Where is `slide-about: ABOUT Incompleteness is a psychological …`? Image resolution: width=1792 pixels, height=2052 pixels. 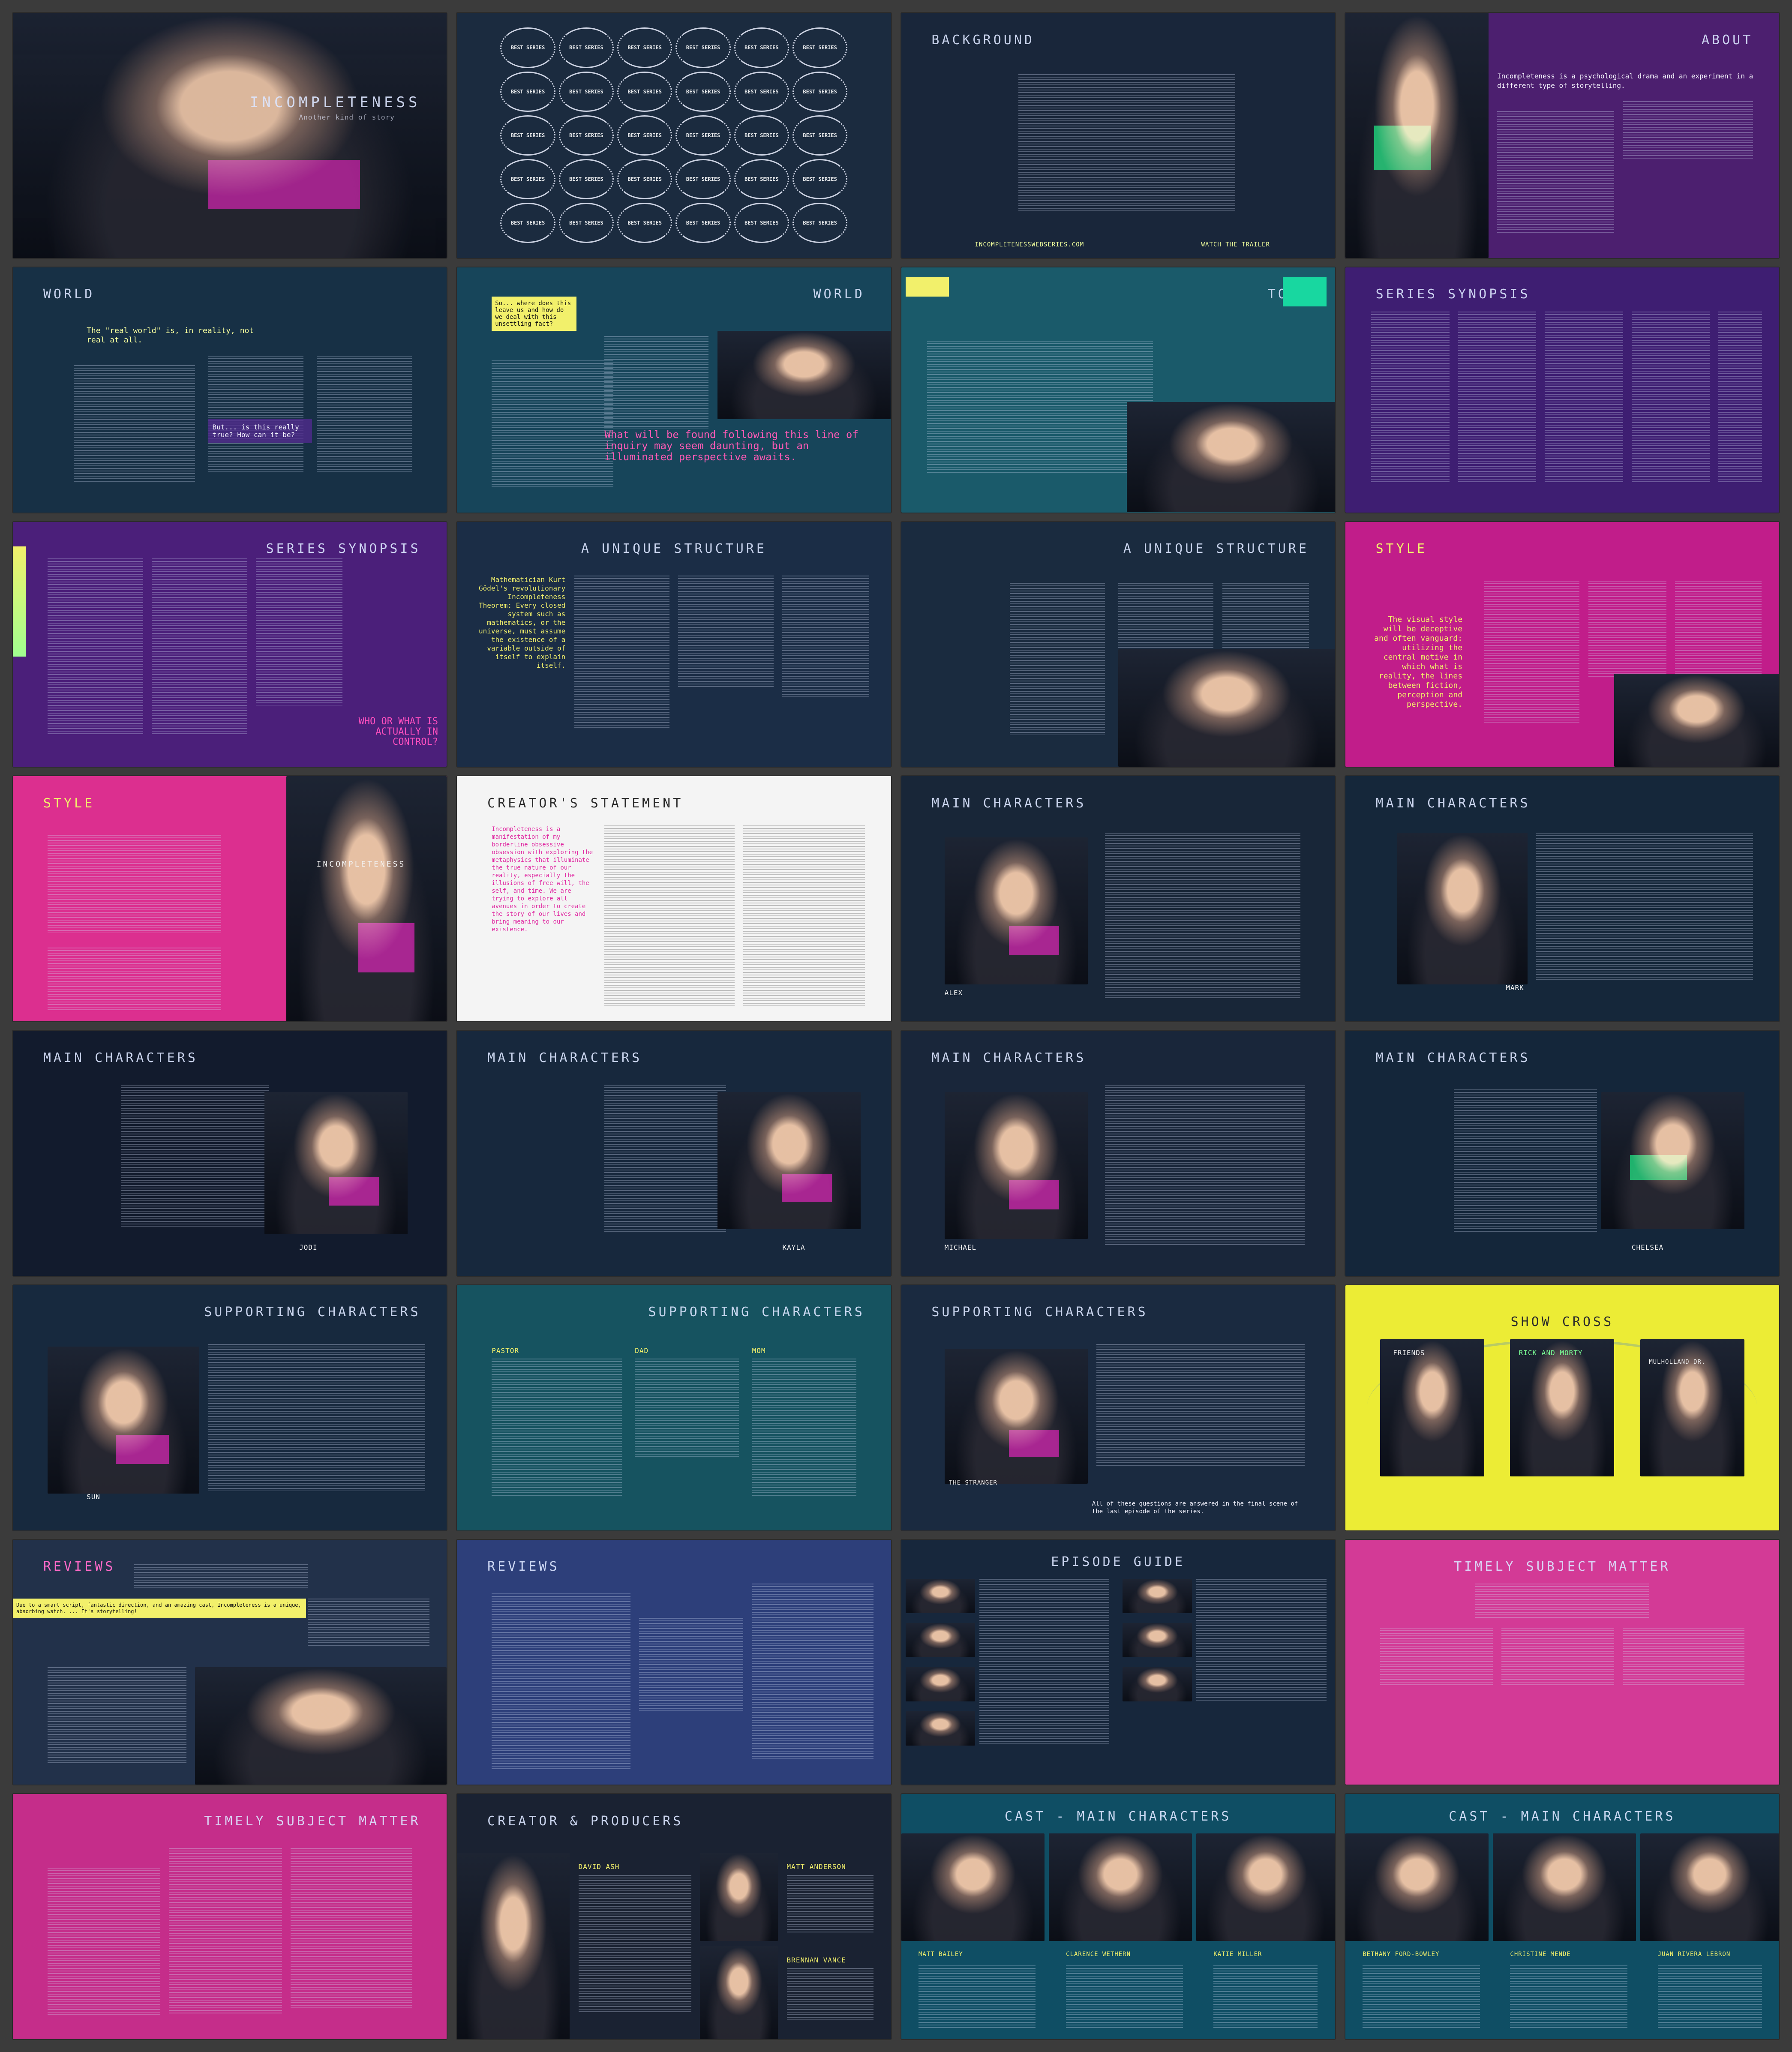
slide-about: ABOUT Incompleteness is a psychological … is located at coordinates (1562, 135).